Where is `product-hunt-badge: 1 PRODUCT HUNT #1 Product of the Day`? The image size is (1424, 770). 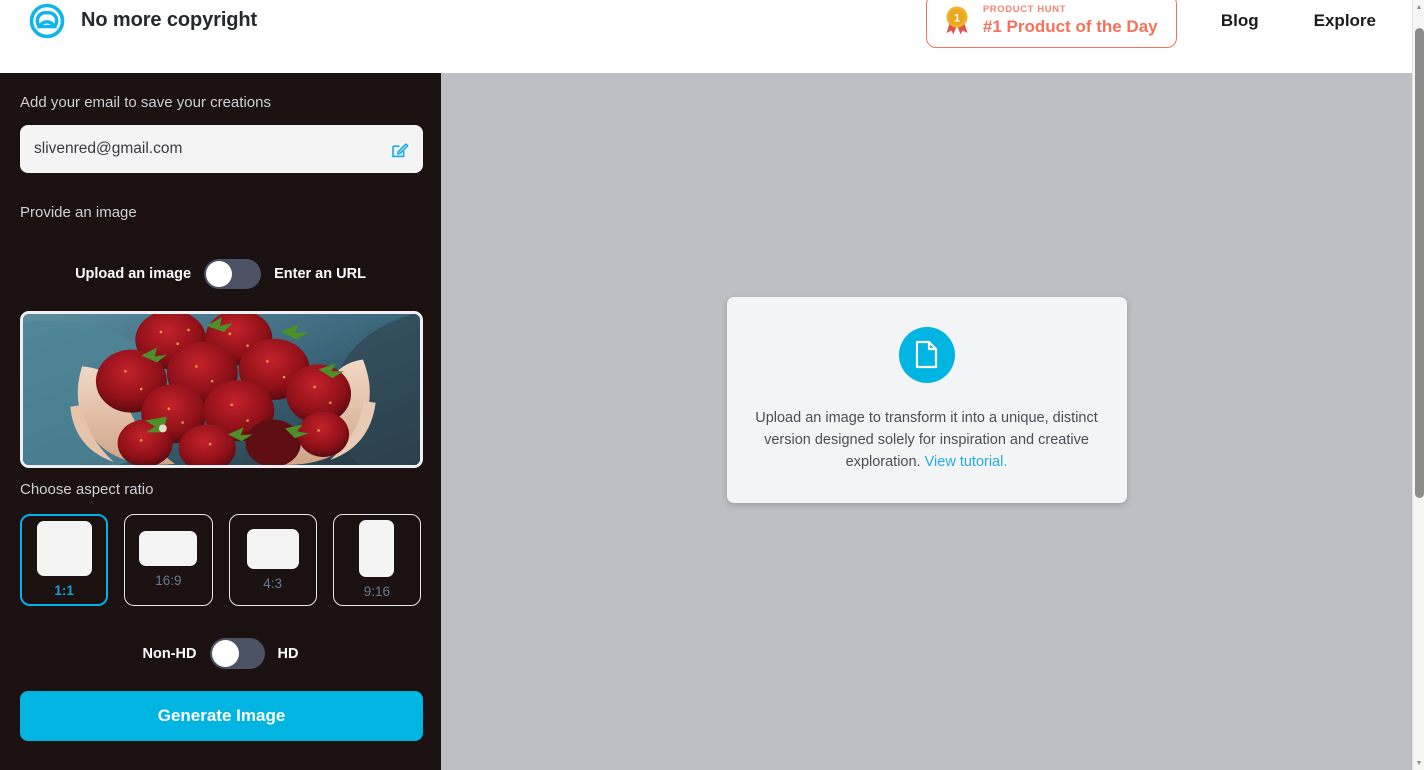 product-hunt-badge: 1 PRODUCT HUNT #1 Product of the Day is located at coordinates (1051, 24).